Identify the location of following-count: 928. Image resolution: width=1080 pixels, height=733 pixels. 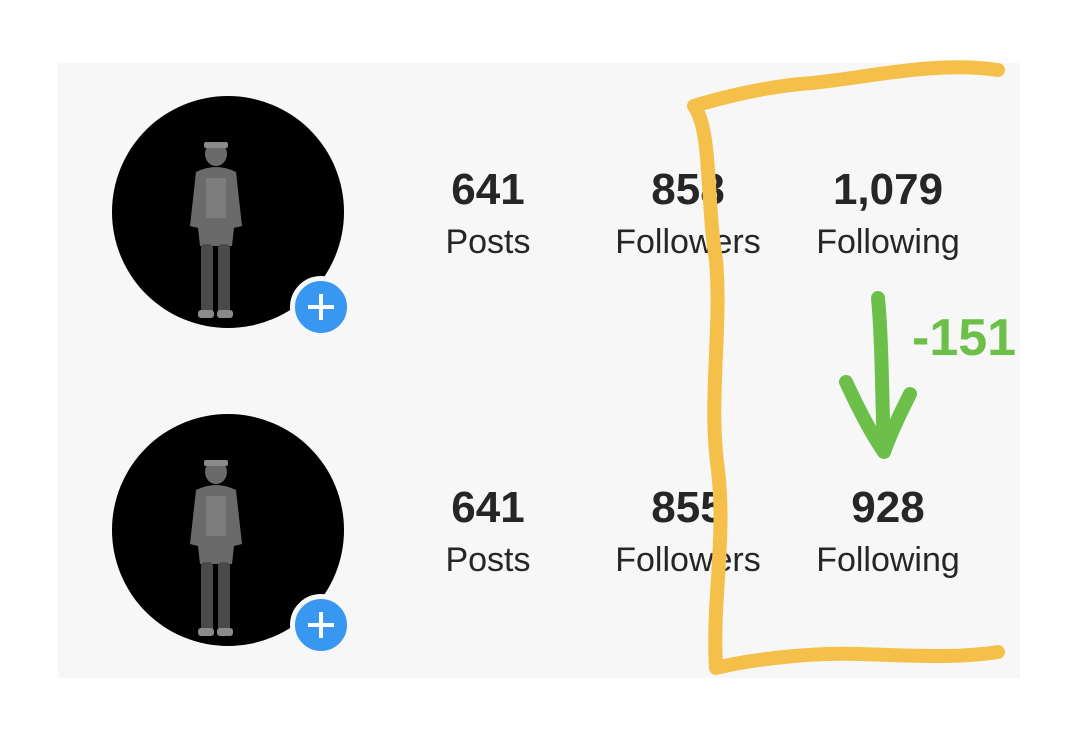
(888, 507).